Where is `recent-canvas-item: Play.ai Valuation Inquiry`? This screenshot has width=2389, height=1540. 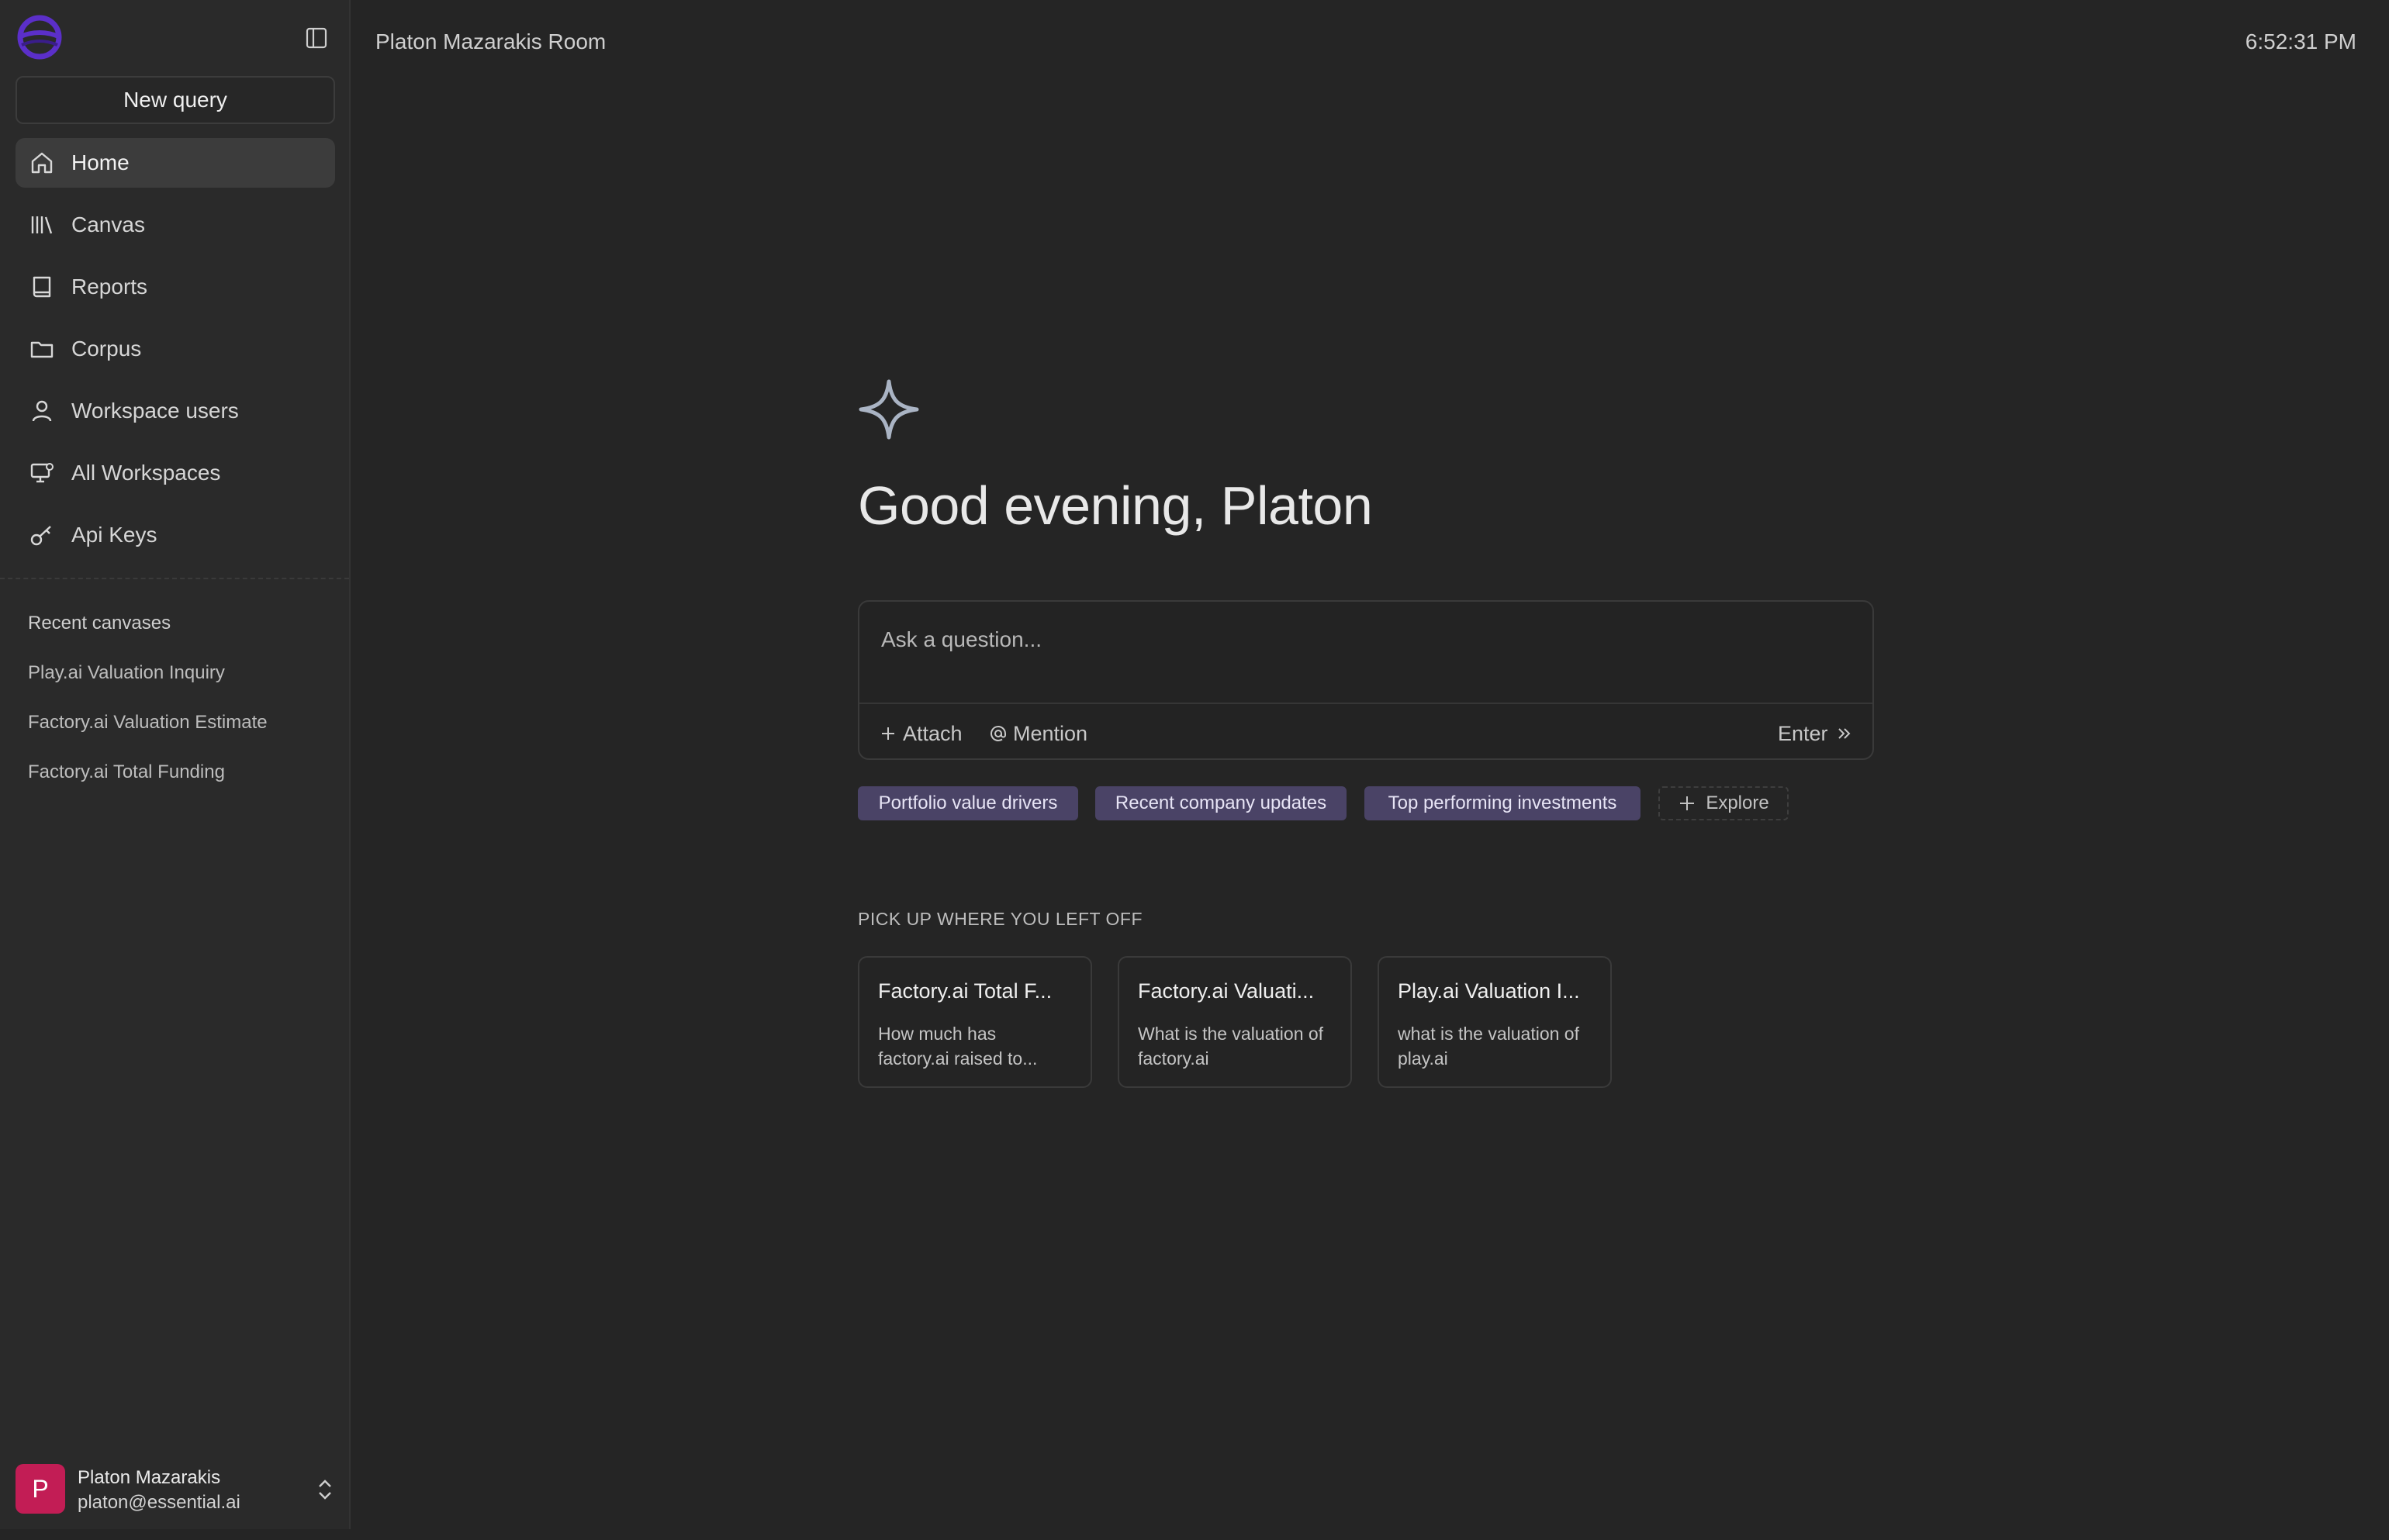 recent-canvas-item: Play.ai Valuation Inquiry is located at coordinates (126, 673).